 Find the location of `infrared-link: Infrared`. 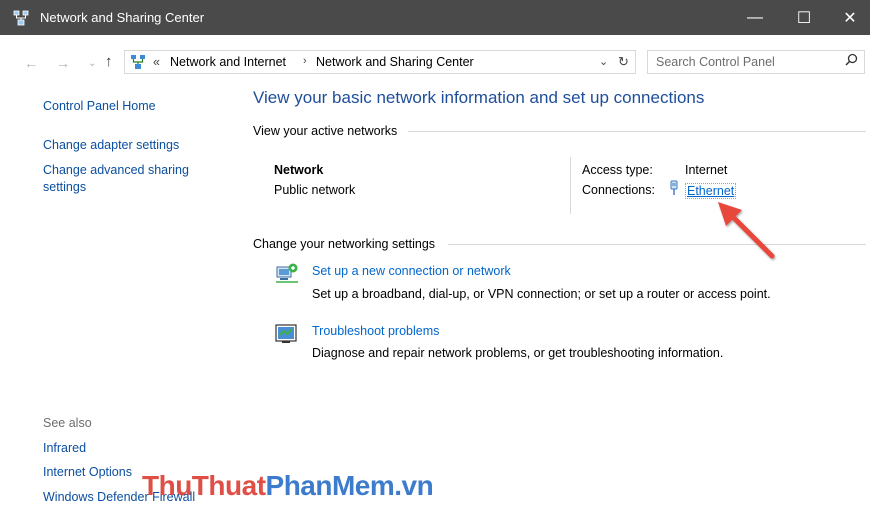

infrared-link: Infrared is located at coordinates (64, 448).